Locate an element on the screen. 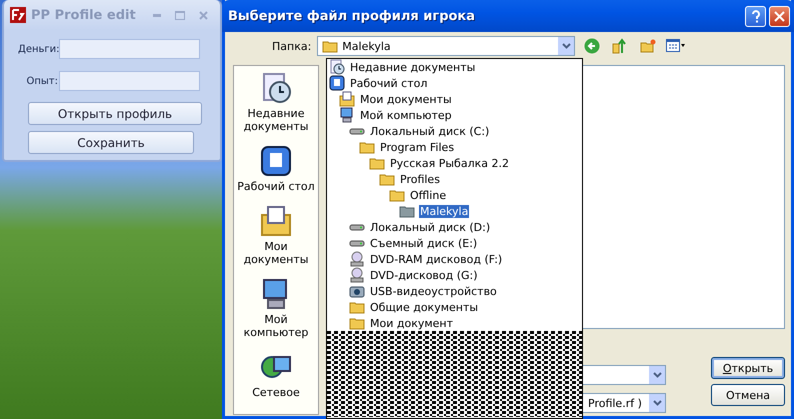  up-folder-icon is located at coordinates (620, 46).